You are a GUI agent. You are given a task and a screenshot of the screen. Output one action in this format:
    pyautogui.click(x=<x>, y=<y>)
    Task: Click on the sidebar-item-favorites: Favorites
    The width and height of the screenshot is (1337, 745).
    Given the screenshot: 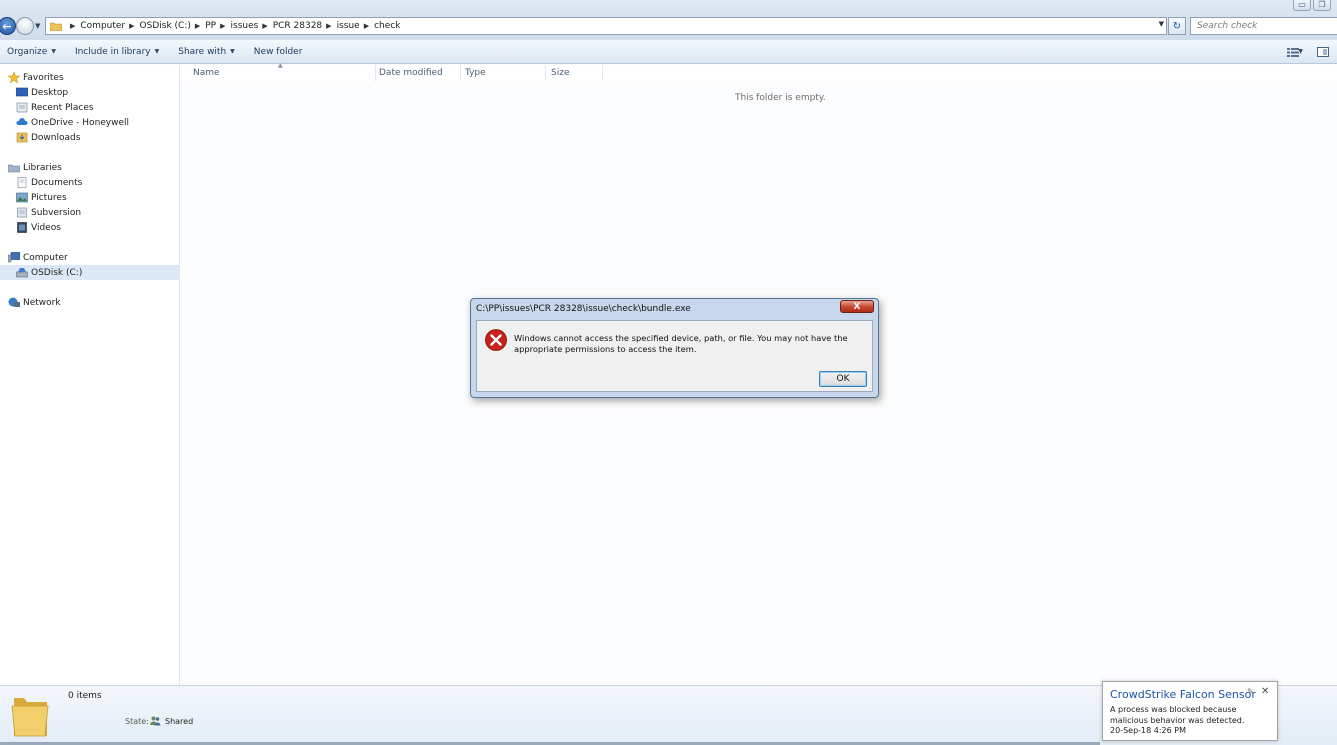 What is the action you would take?
    pyautogui.click(x=89, y=77)
    